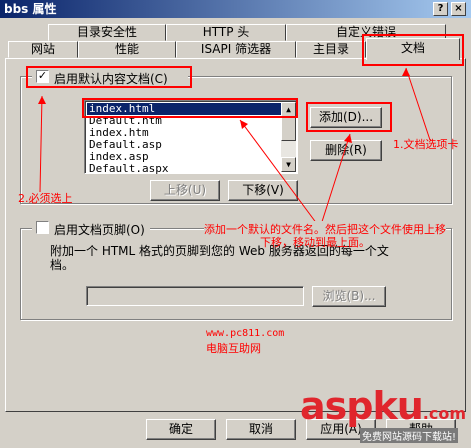  What do you see at coordinates (315, 242) in the screenshot?
I see `add-annotation-line2: 下移，移动到最上面。` at bounding box center [315, 242].